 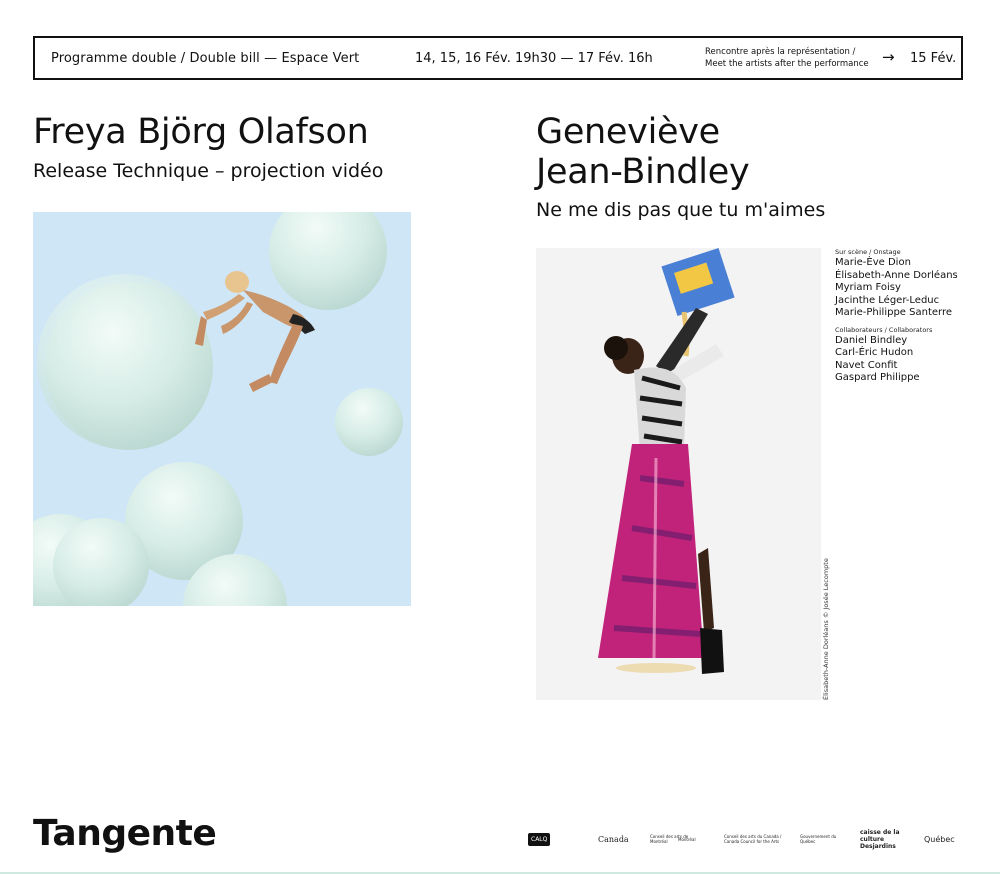 I want to click on left-work-title: Release Technique – projection vidéo, so click(x=208, y=171).